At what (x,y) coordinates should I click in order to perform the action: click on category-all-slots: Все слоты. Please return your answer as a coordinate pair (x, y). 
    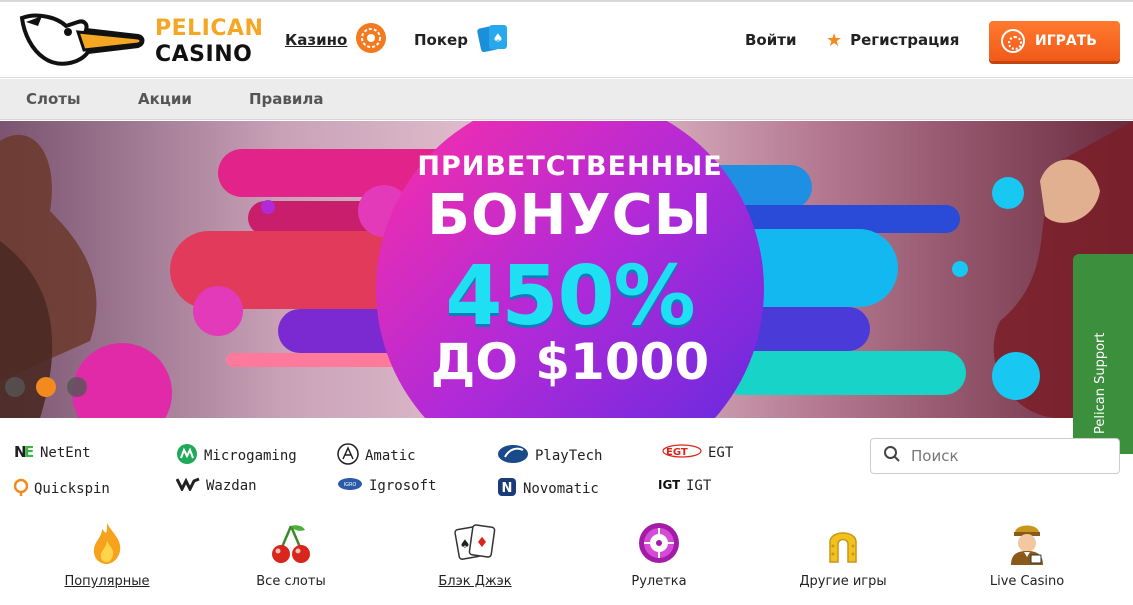
    Looking at the image, I should click on (291, 554).